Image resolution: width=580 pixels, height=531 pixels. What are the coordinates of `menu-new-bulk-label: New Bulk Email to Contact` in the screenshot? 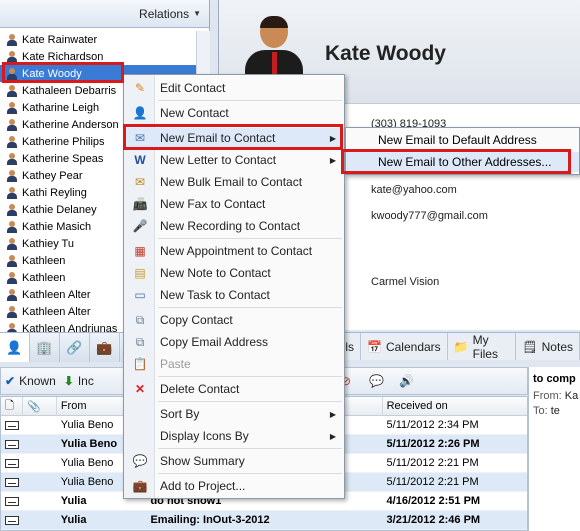 It's located at (231, 182).